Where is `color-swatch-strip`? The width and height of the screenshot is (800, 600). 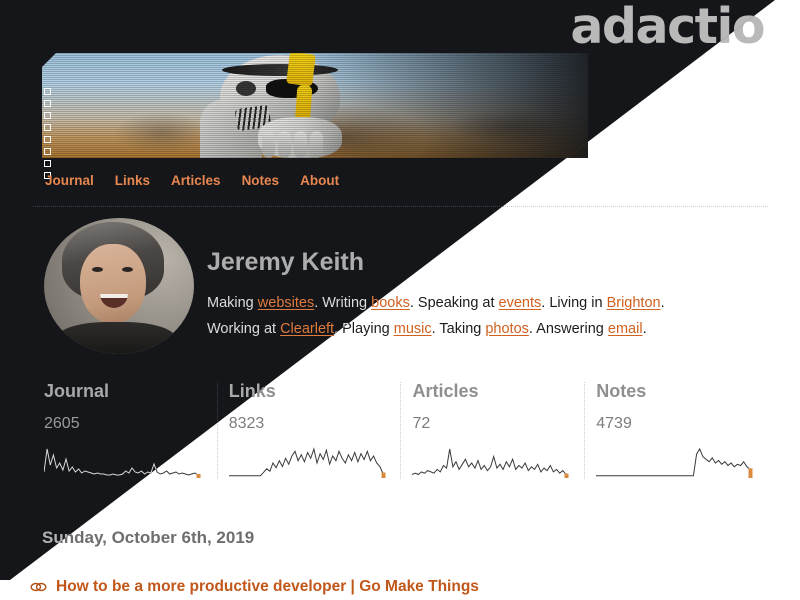 color-swatch-strip is located at coordinates (47, 133).